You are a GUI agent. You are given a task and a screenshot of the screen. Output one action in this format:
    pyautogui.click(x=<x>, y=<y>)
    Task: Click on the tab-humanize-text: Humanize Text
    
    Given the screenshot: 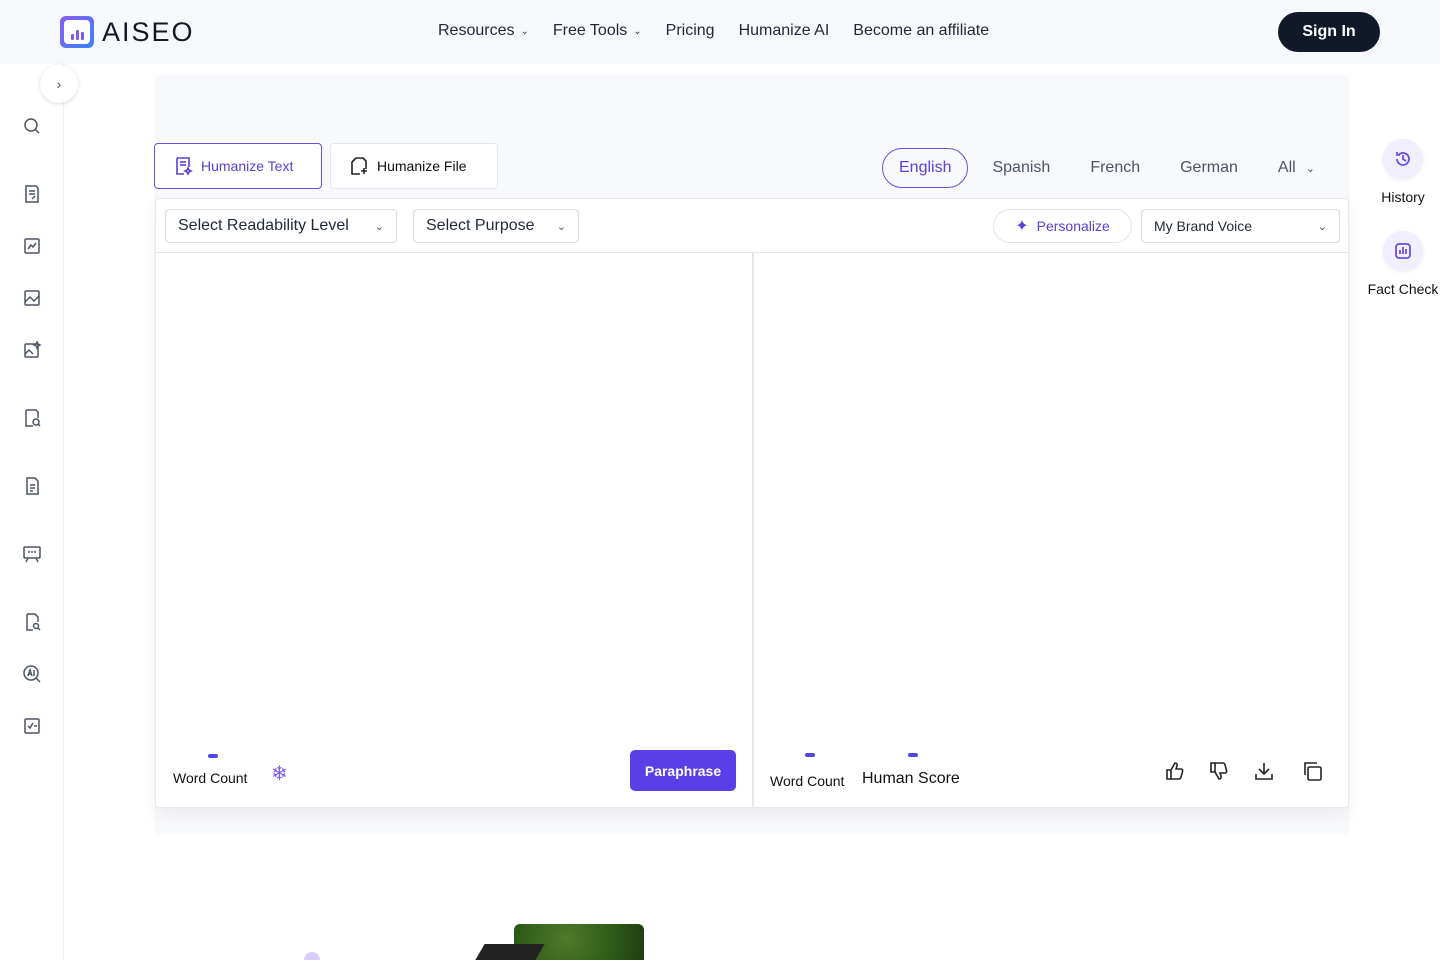 What is the action you would take?
    pyautogui.click(x=238, y=166)
    